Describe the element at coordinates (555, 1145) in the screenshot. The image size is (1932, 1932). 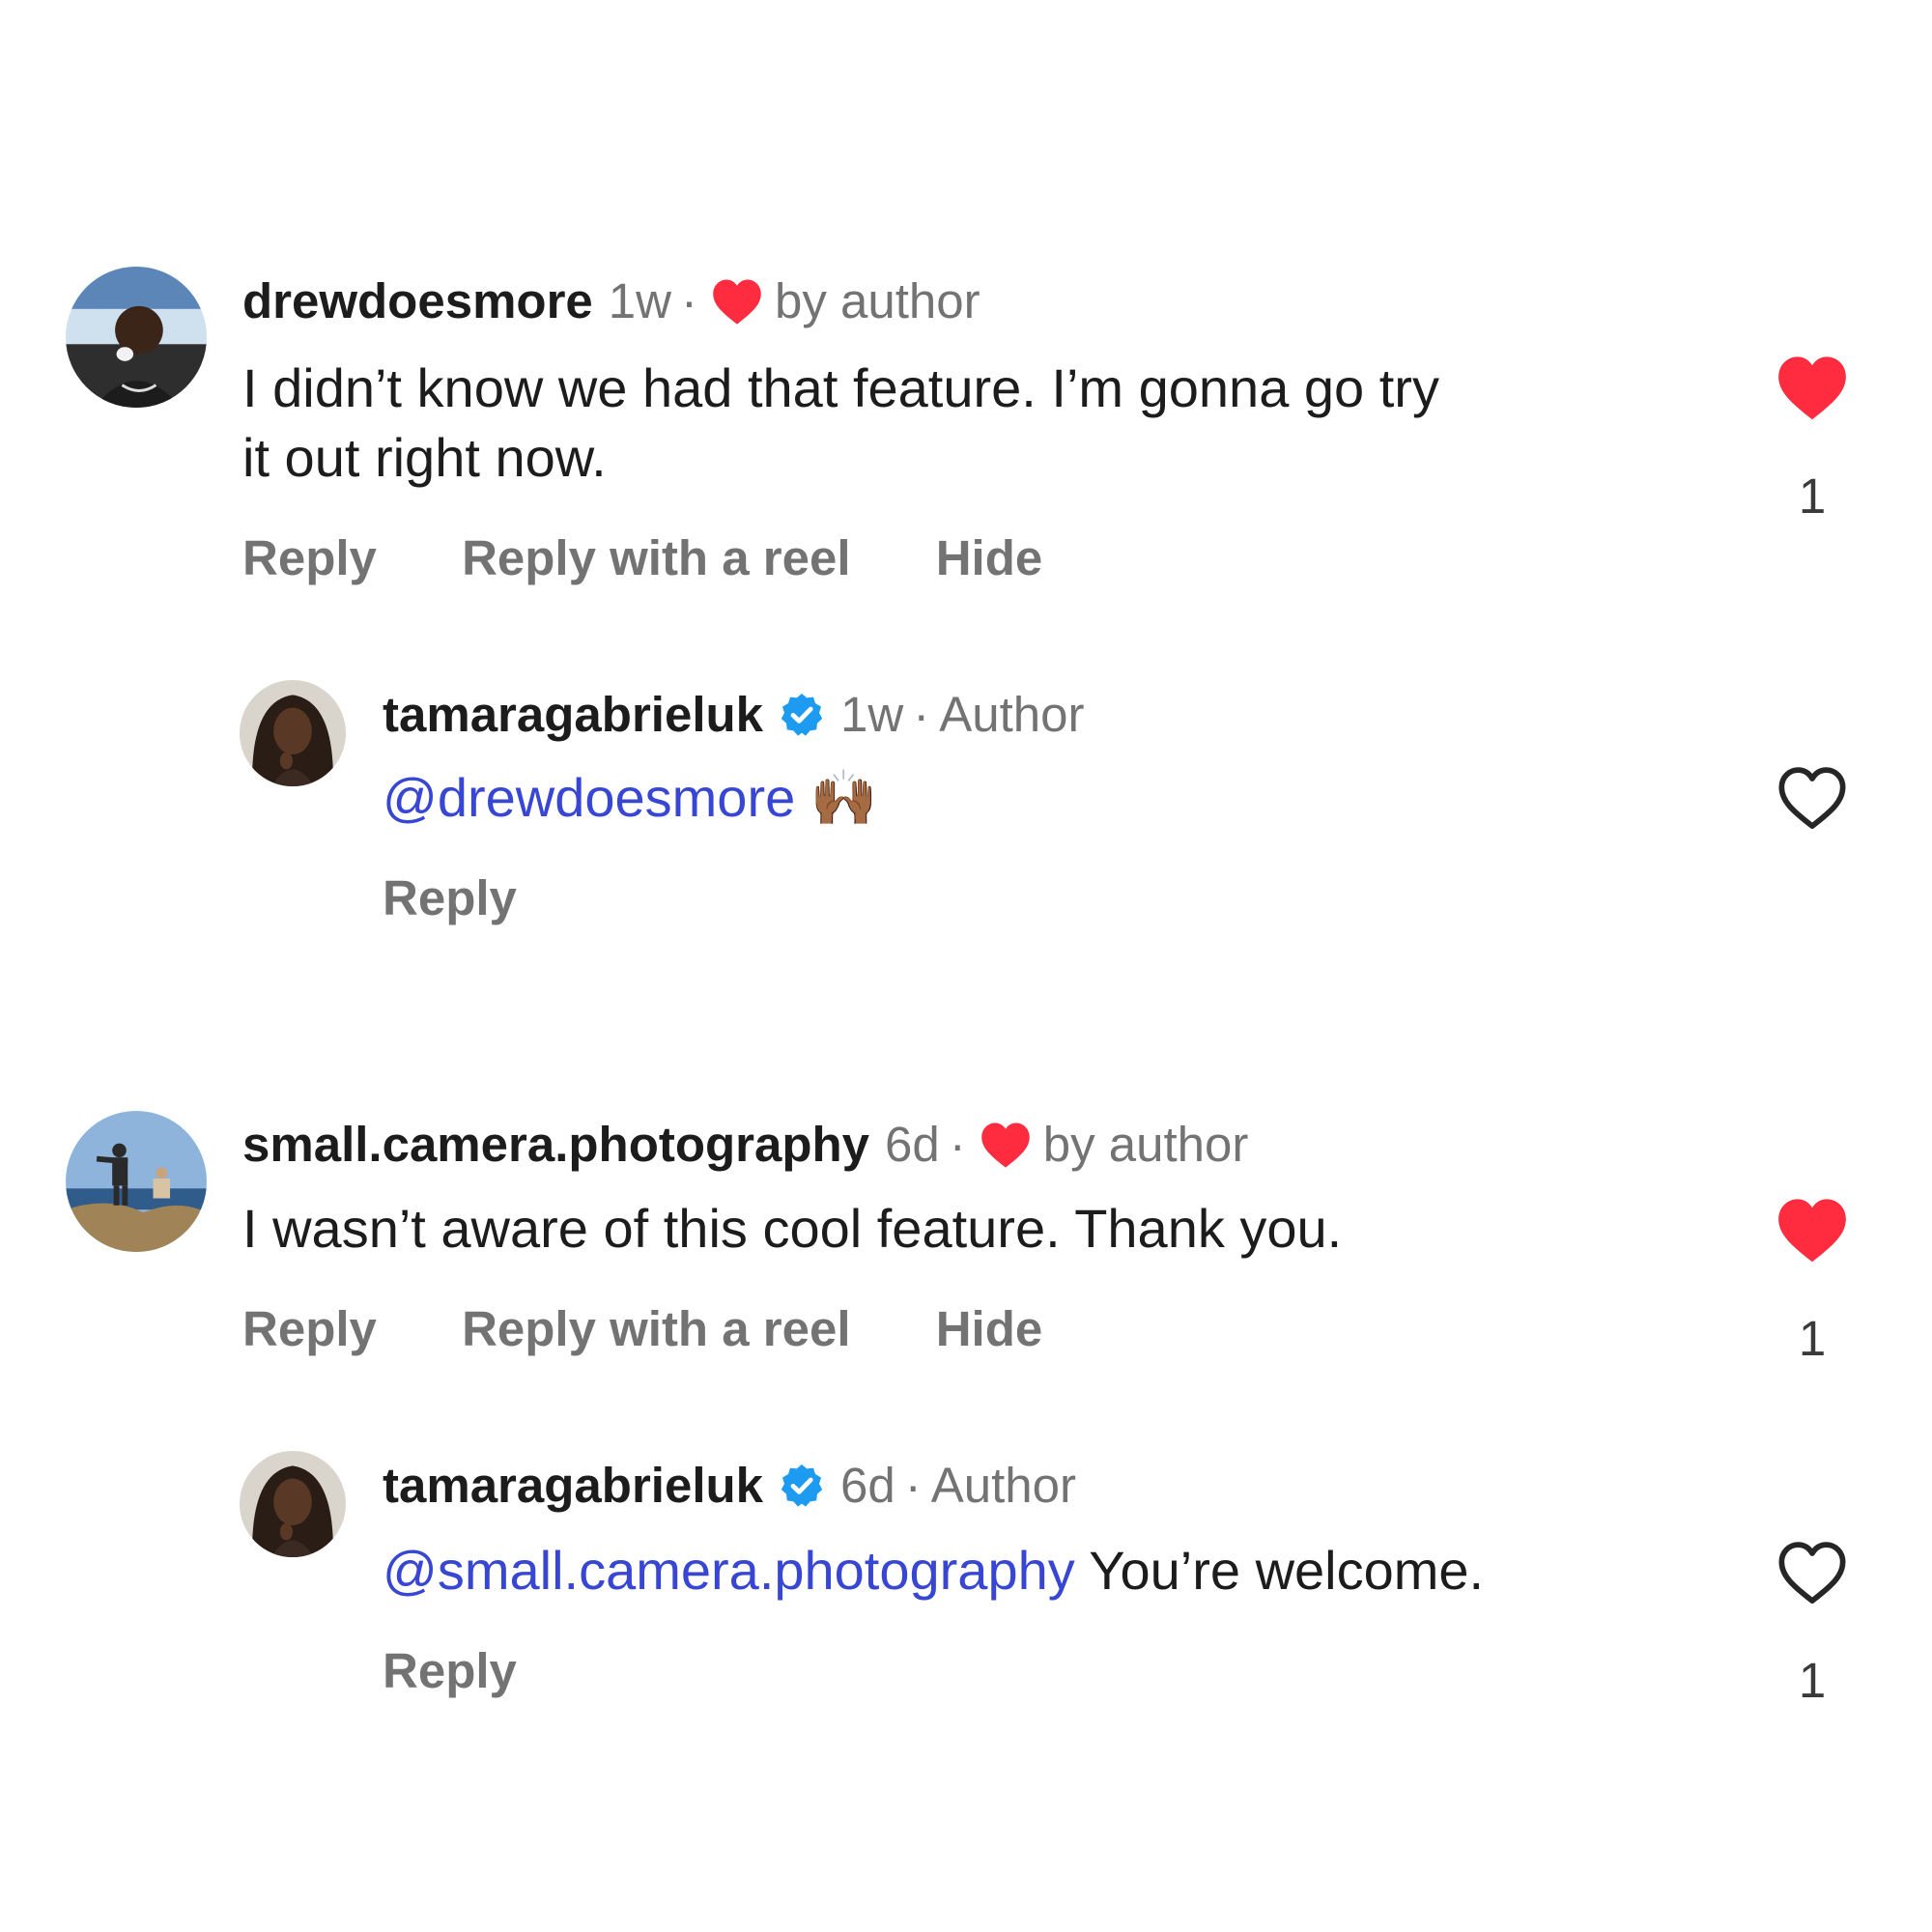
I see `comment-username: small.camera.photography` at that location.